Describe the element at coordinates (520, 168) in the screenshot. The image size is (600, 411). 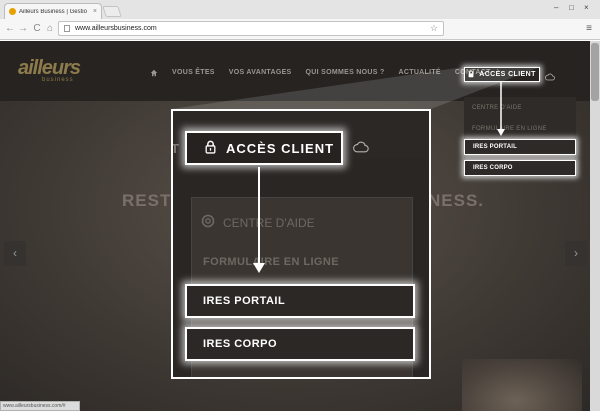
I see `dropdown-item-ires-corpo: IRES CORPO` at that location.